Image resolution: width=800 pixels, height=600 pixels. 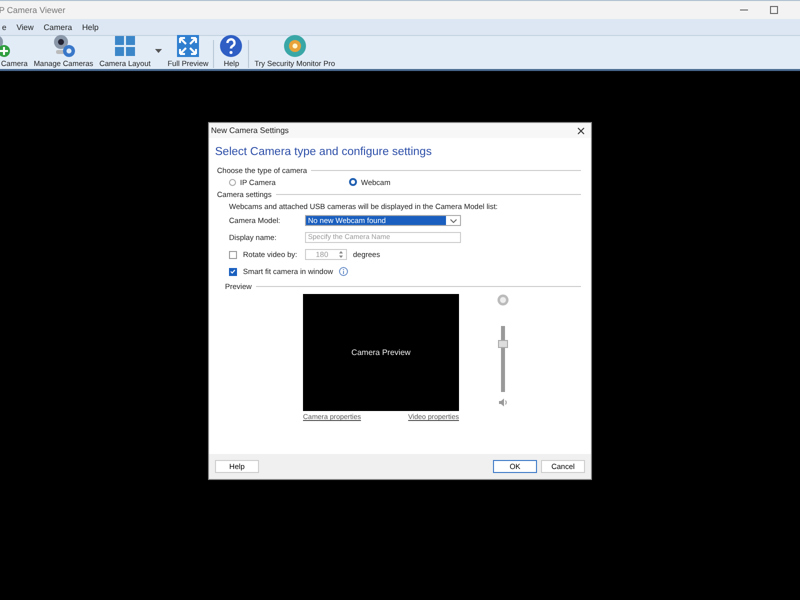 What do you see at coordinates (581, 130) in the screenshot?
I see `close-icon` at bounding box center [581, 130].